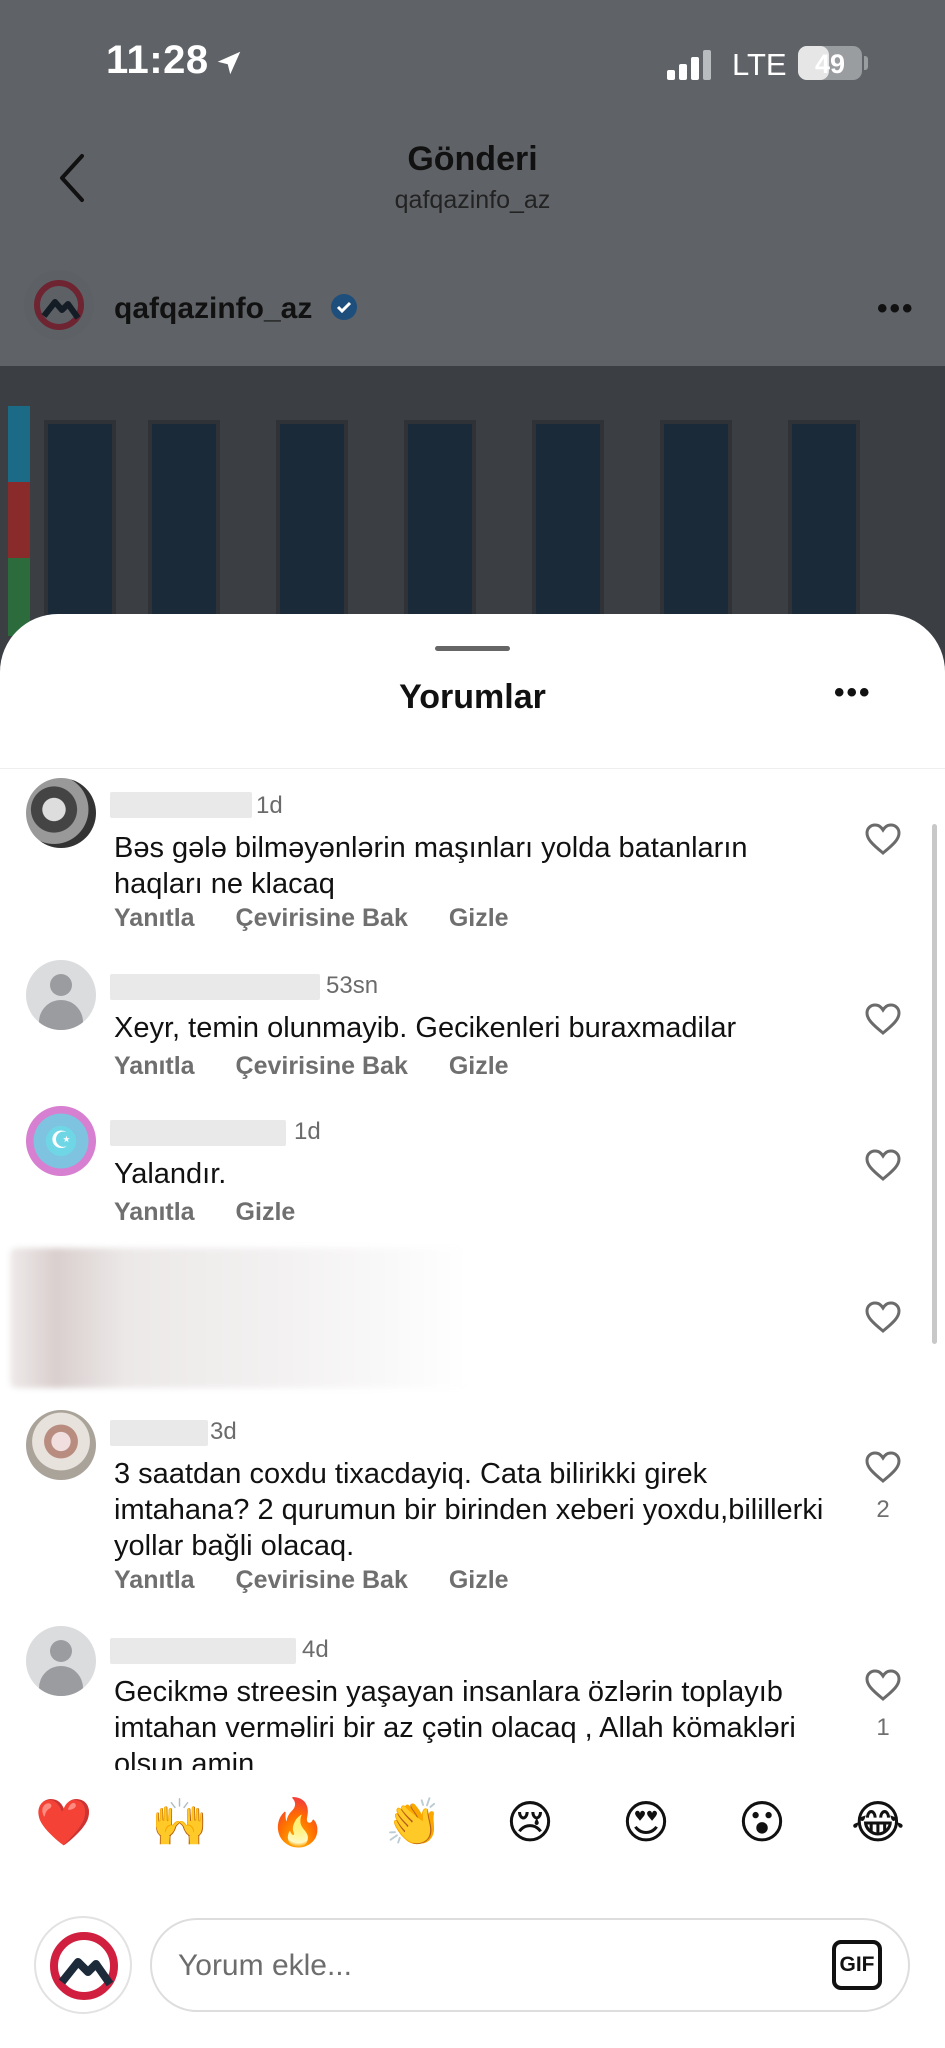 The height and width of the screenshot is (2048, 945). I want to click on page-title: Gönderi, so click(472, 159).